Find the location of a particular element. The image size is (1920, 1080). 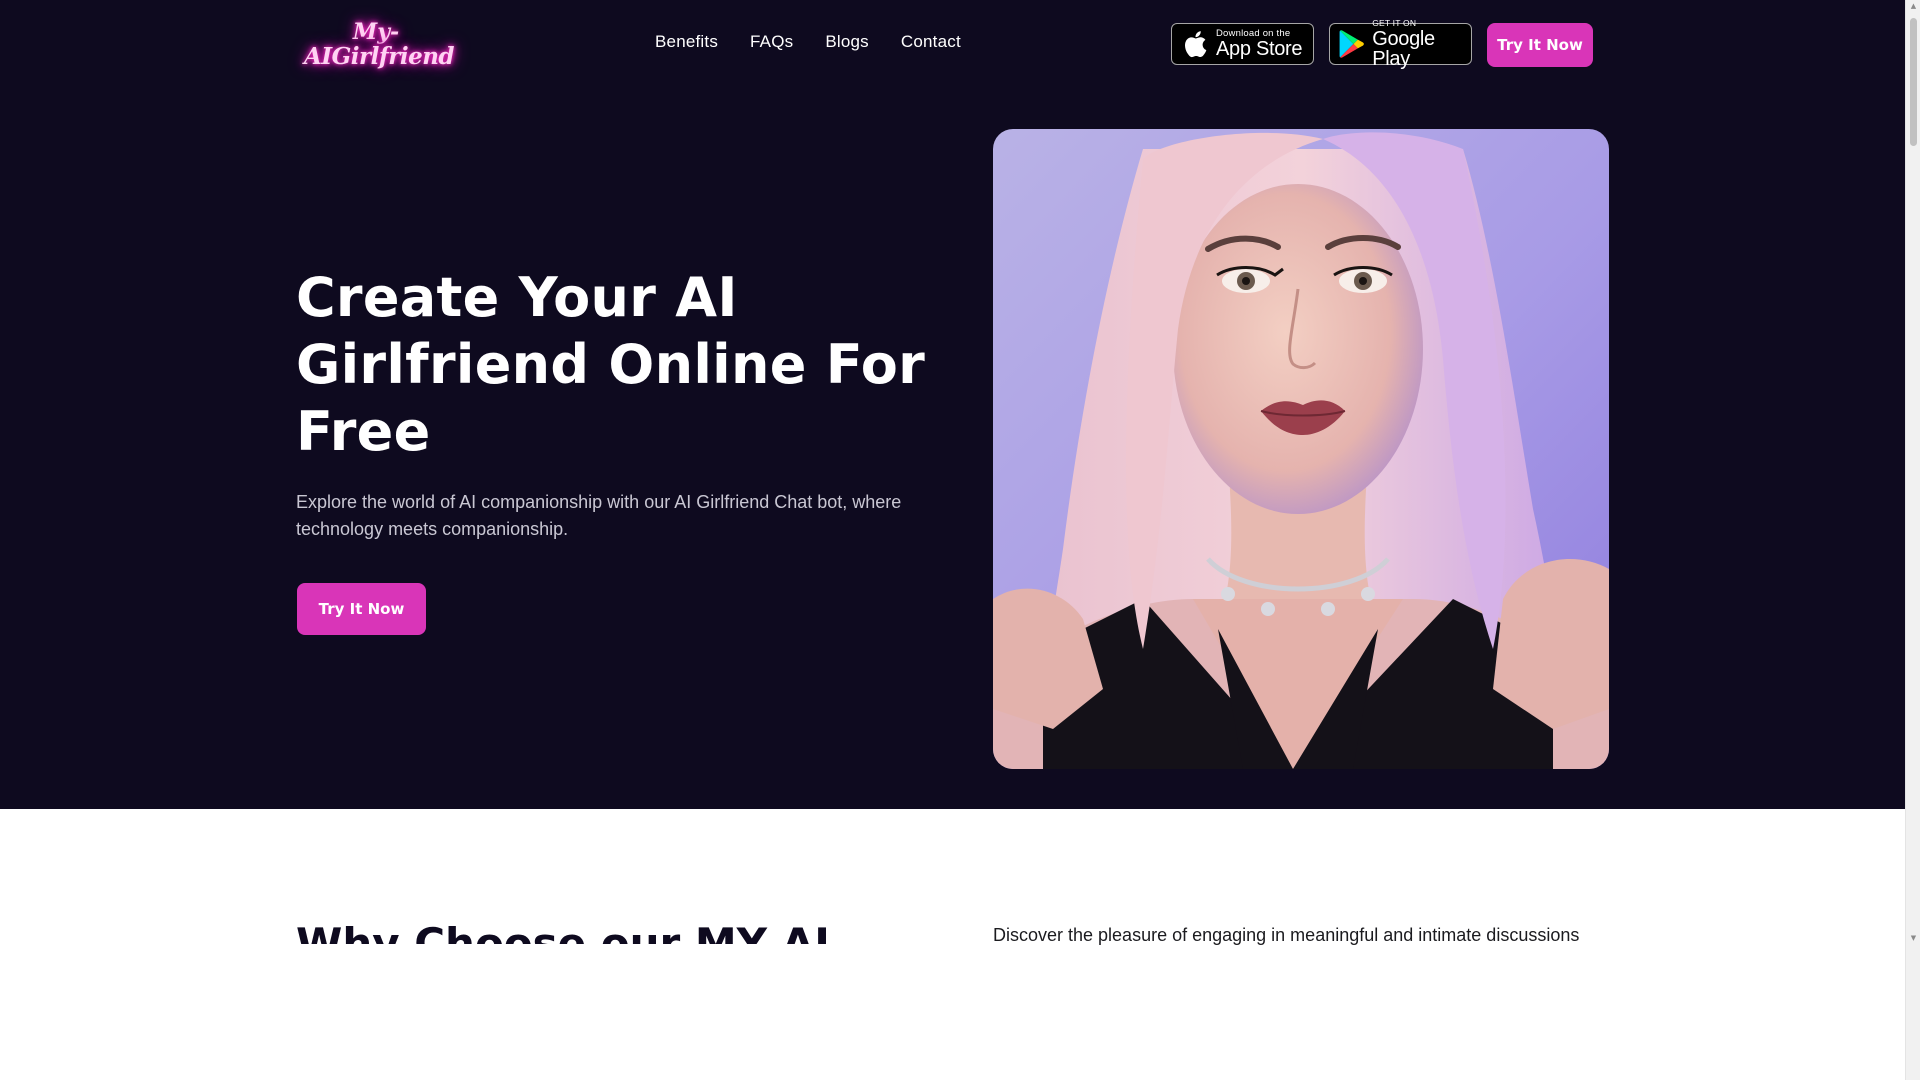

nav-link-benefits: Benefits is located at coordinates (686, 42).